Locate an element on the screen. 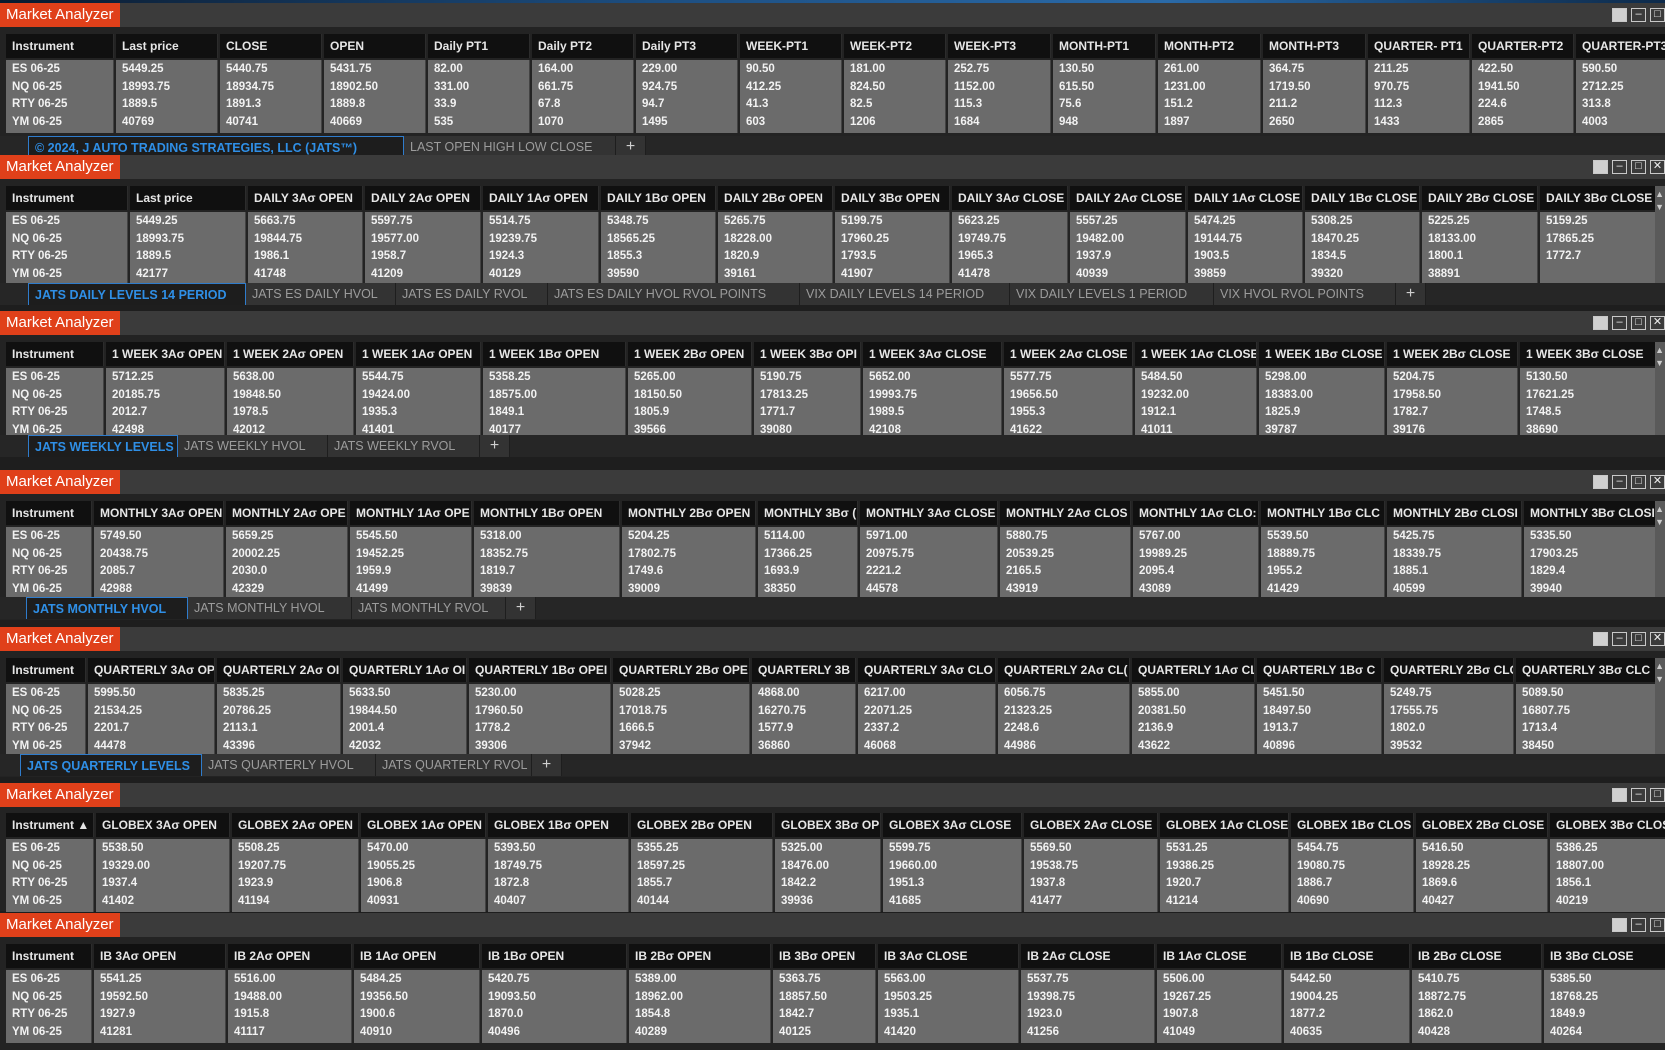  add-tab-button: + is located at coordinates (547, 765).